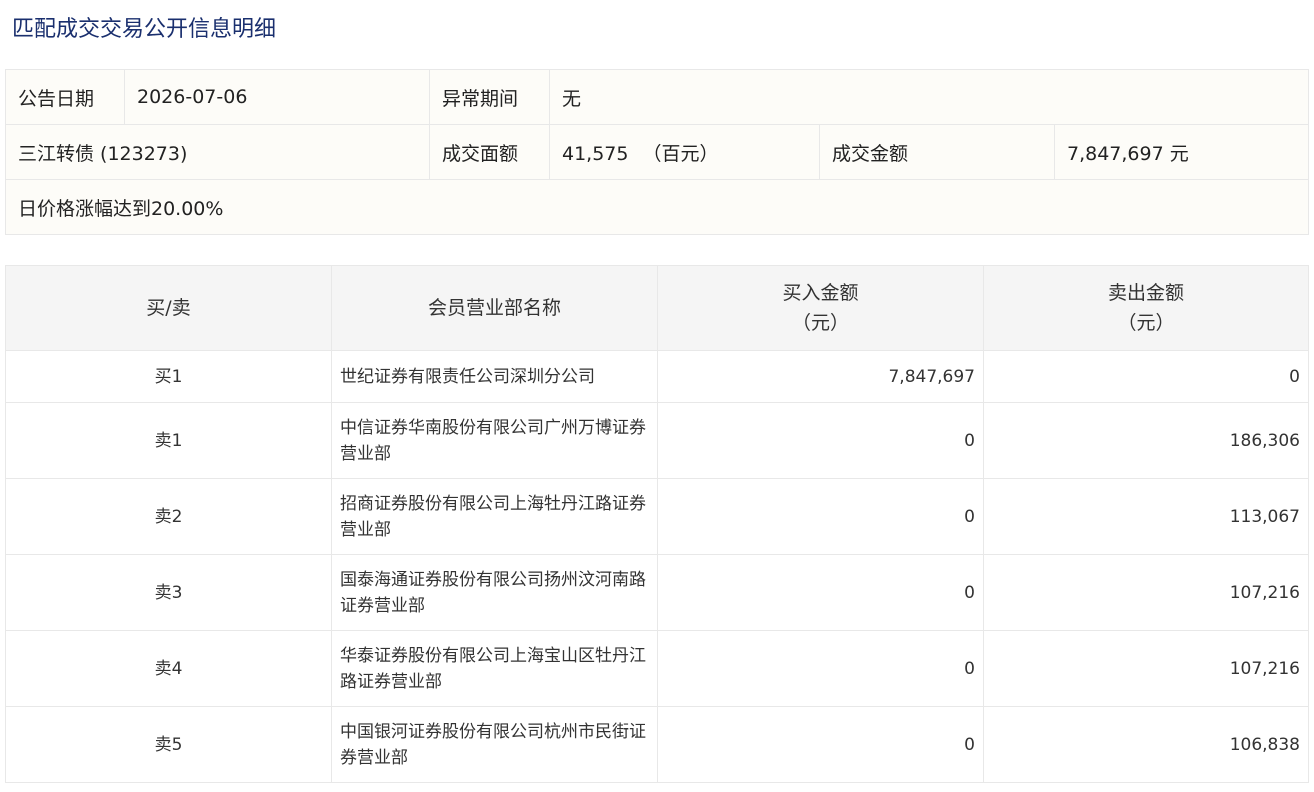 The height and width of the screenshot is (792, 1314). I want to click on amount-label: 成交金额, so click(937, 152).